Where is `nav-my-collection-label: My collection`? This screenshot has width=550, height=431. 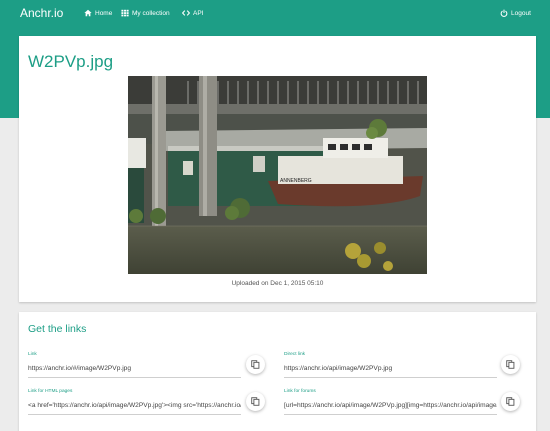 nav-my-collection-label: My collection is located at coordinates (151, 13).